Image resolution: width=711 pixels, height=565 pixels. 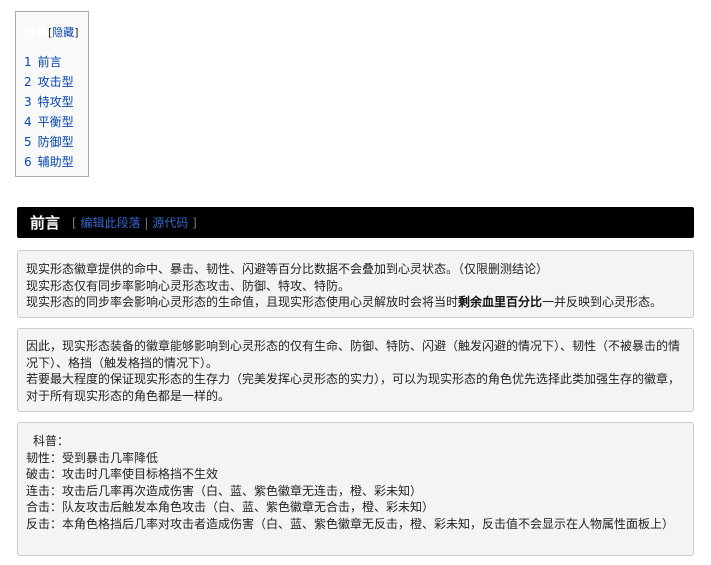 I want to click on glossary-item: 破击：攻击时几率使目标格挡不生效, so click(x=122, y=474).